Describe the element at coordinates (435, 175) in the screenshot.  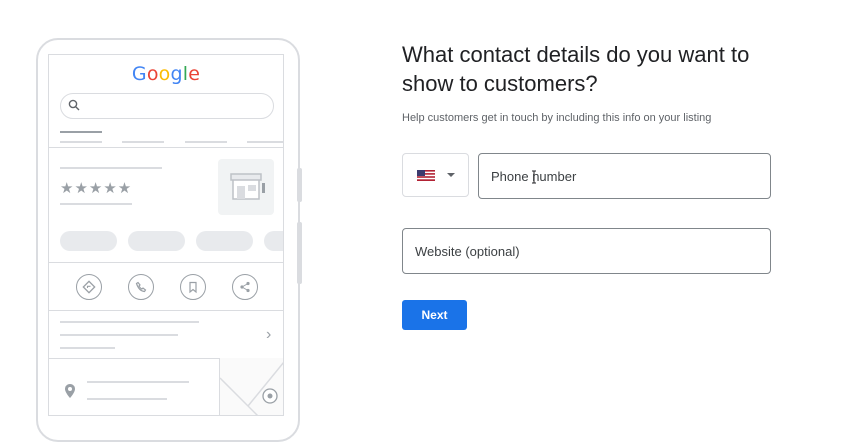
I see `country-code-selector` at that location.